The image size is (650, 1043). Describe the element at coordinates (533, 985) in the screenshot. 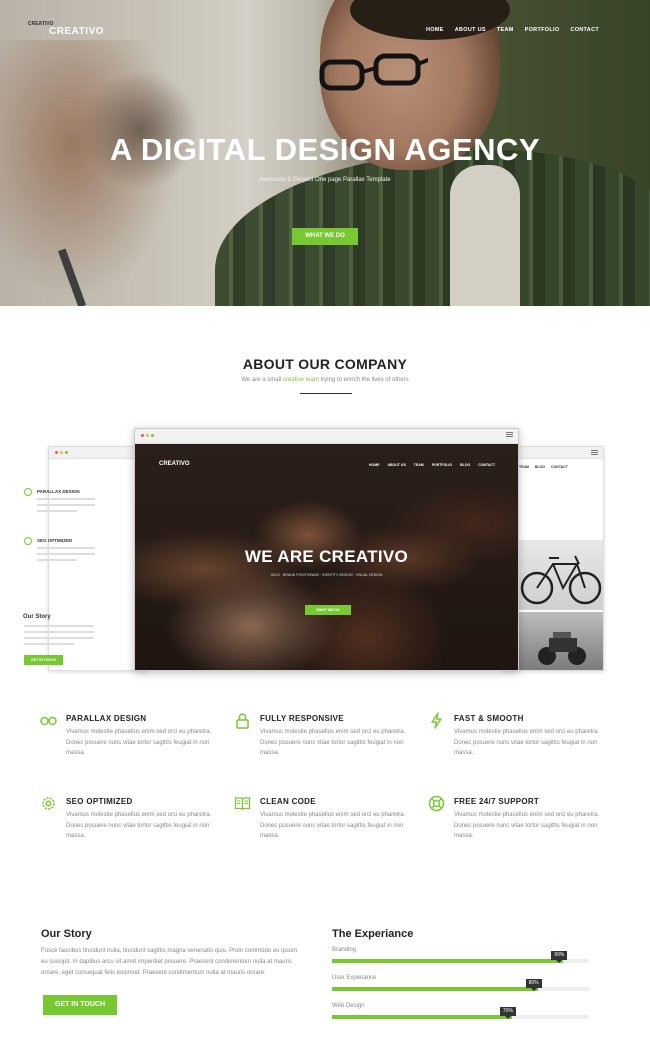

I see `skill-percent-badge: 80%` at that location.